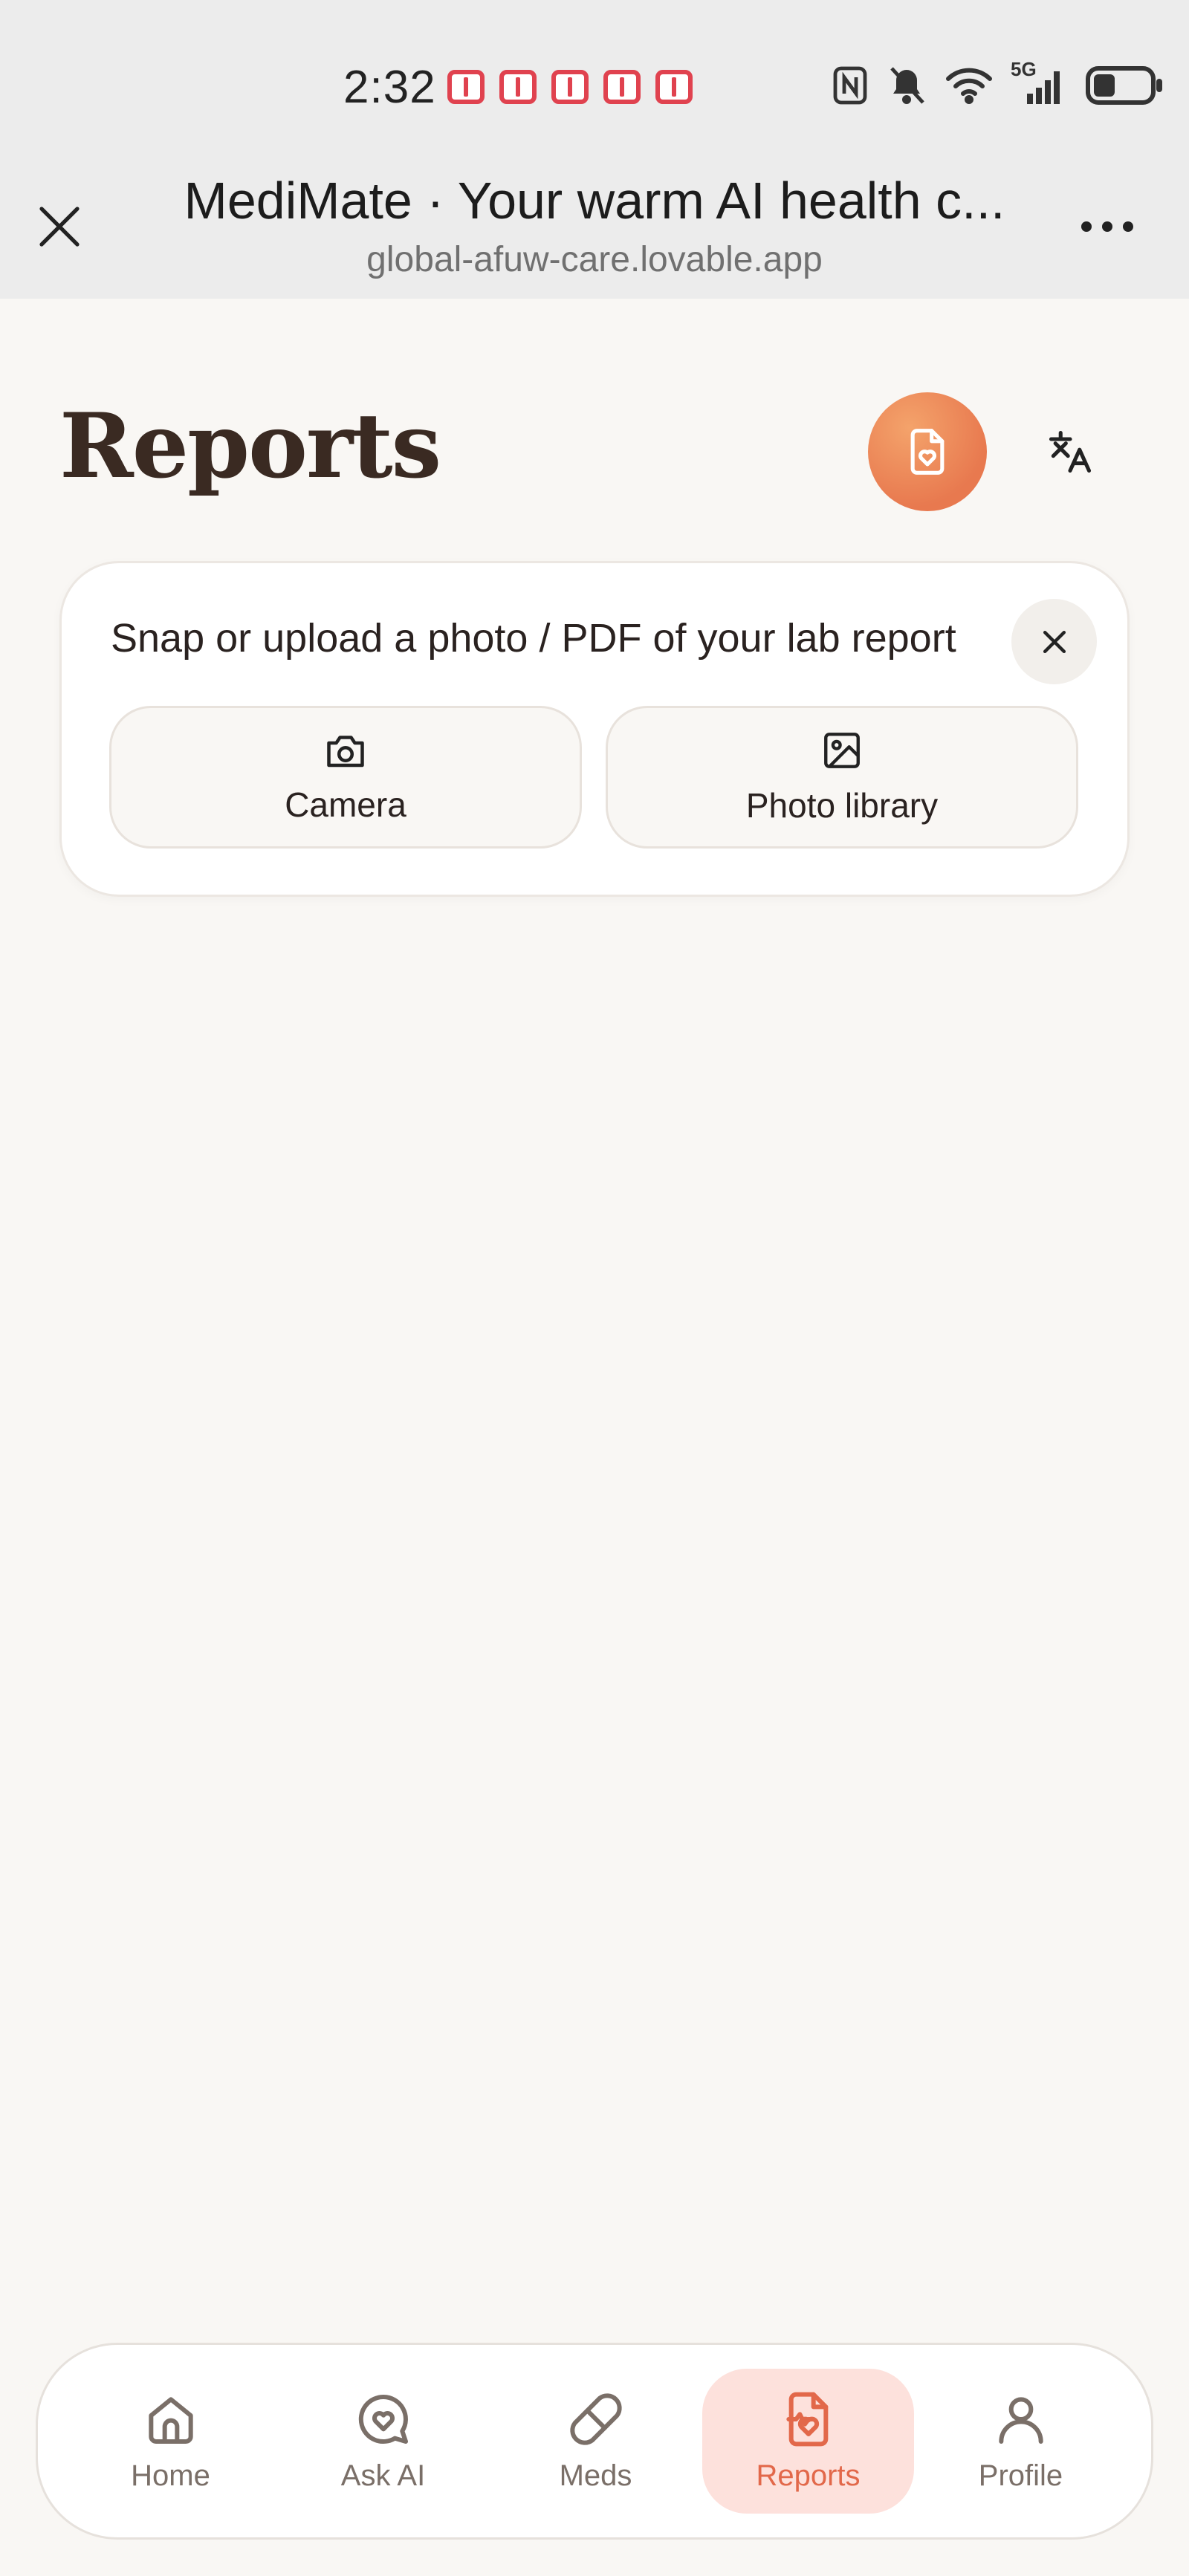  I want to click on more-options-button, so click(1107, 227).